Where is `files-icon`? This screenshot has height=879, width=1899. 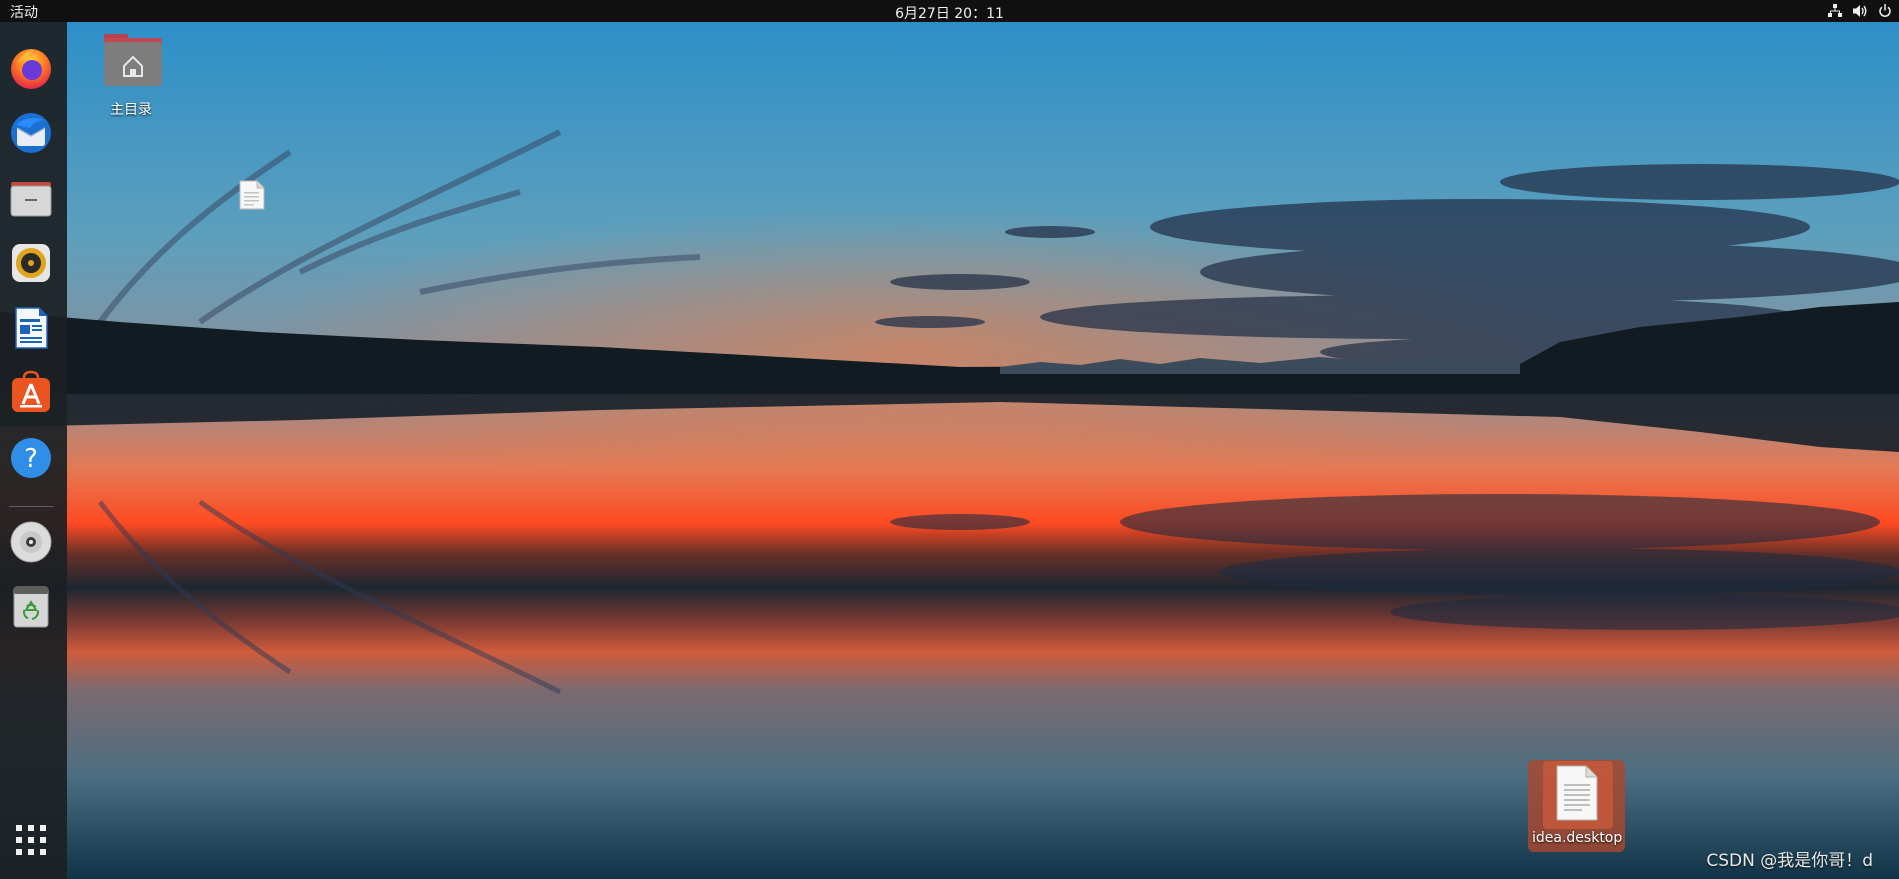
files-icon is located at coordinates (31, 199).